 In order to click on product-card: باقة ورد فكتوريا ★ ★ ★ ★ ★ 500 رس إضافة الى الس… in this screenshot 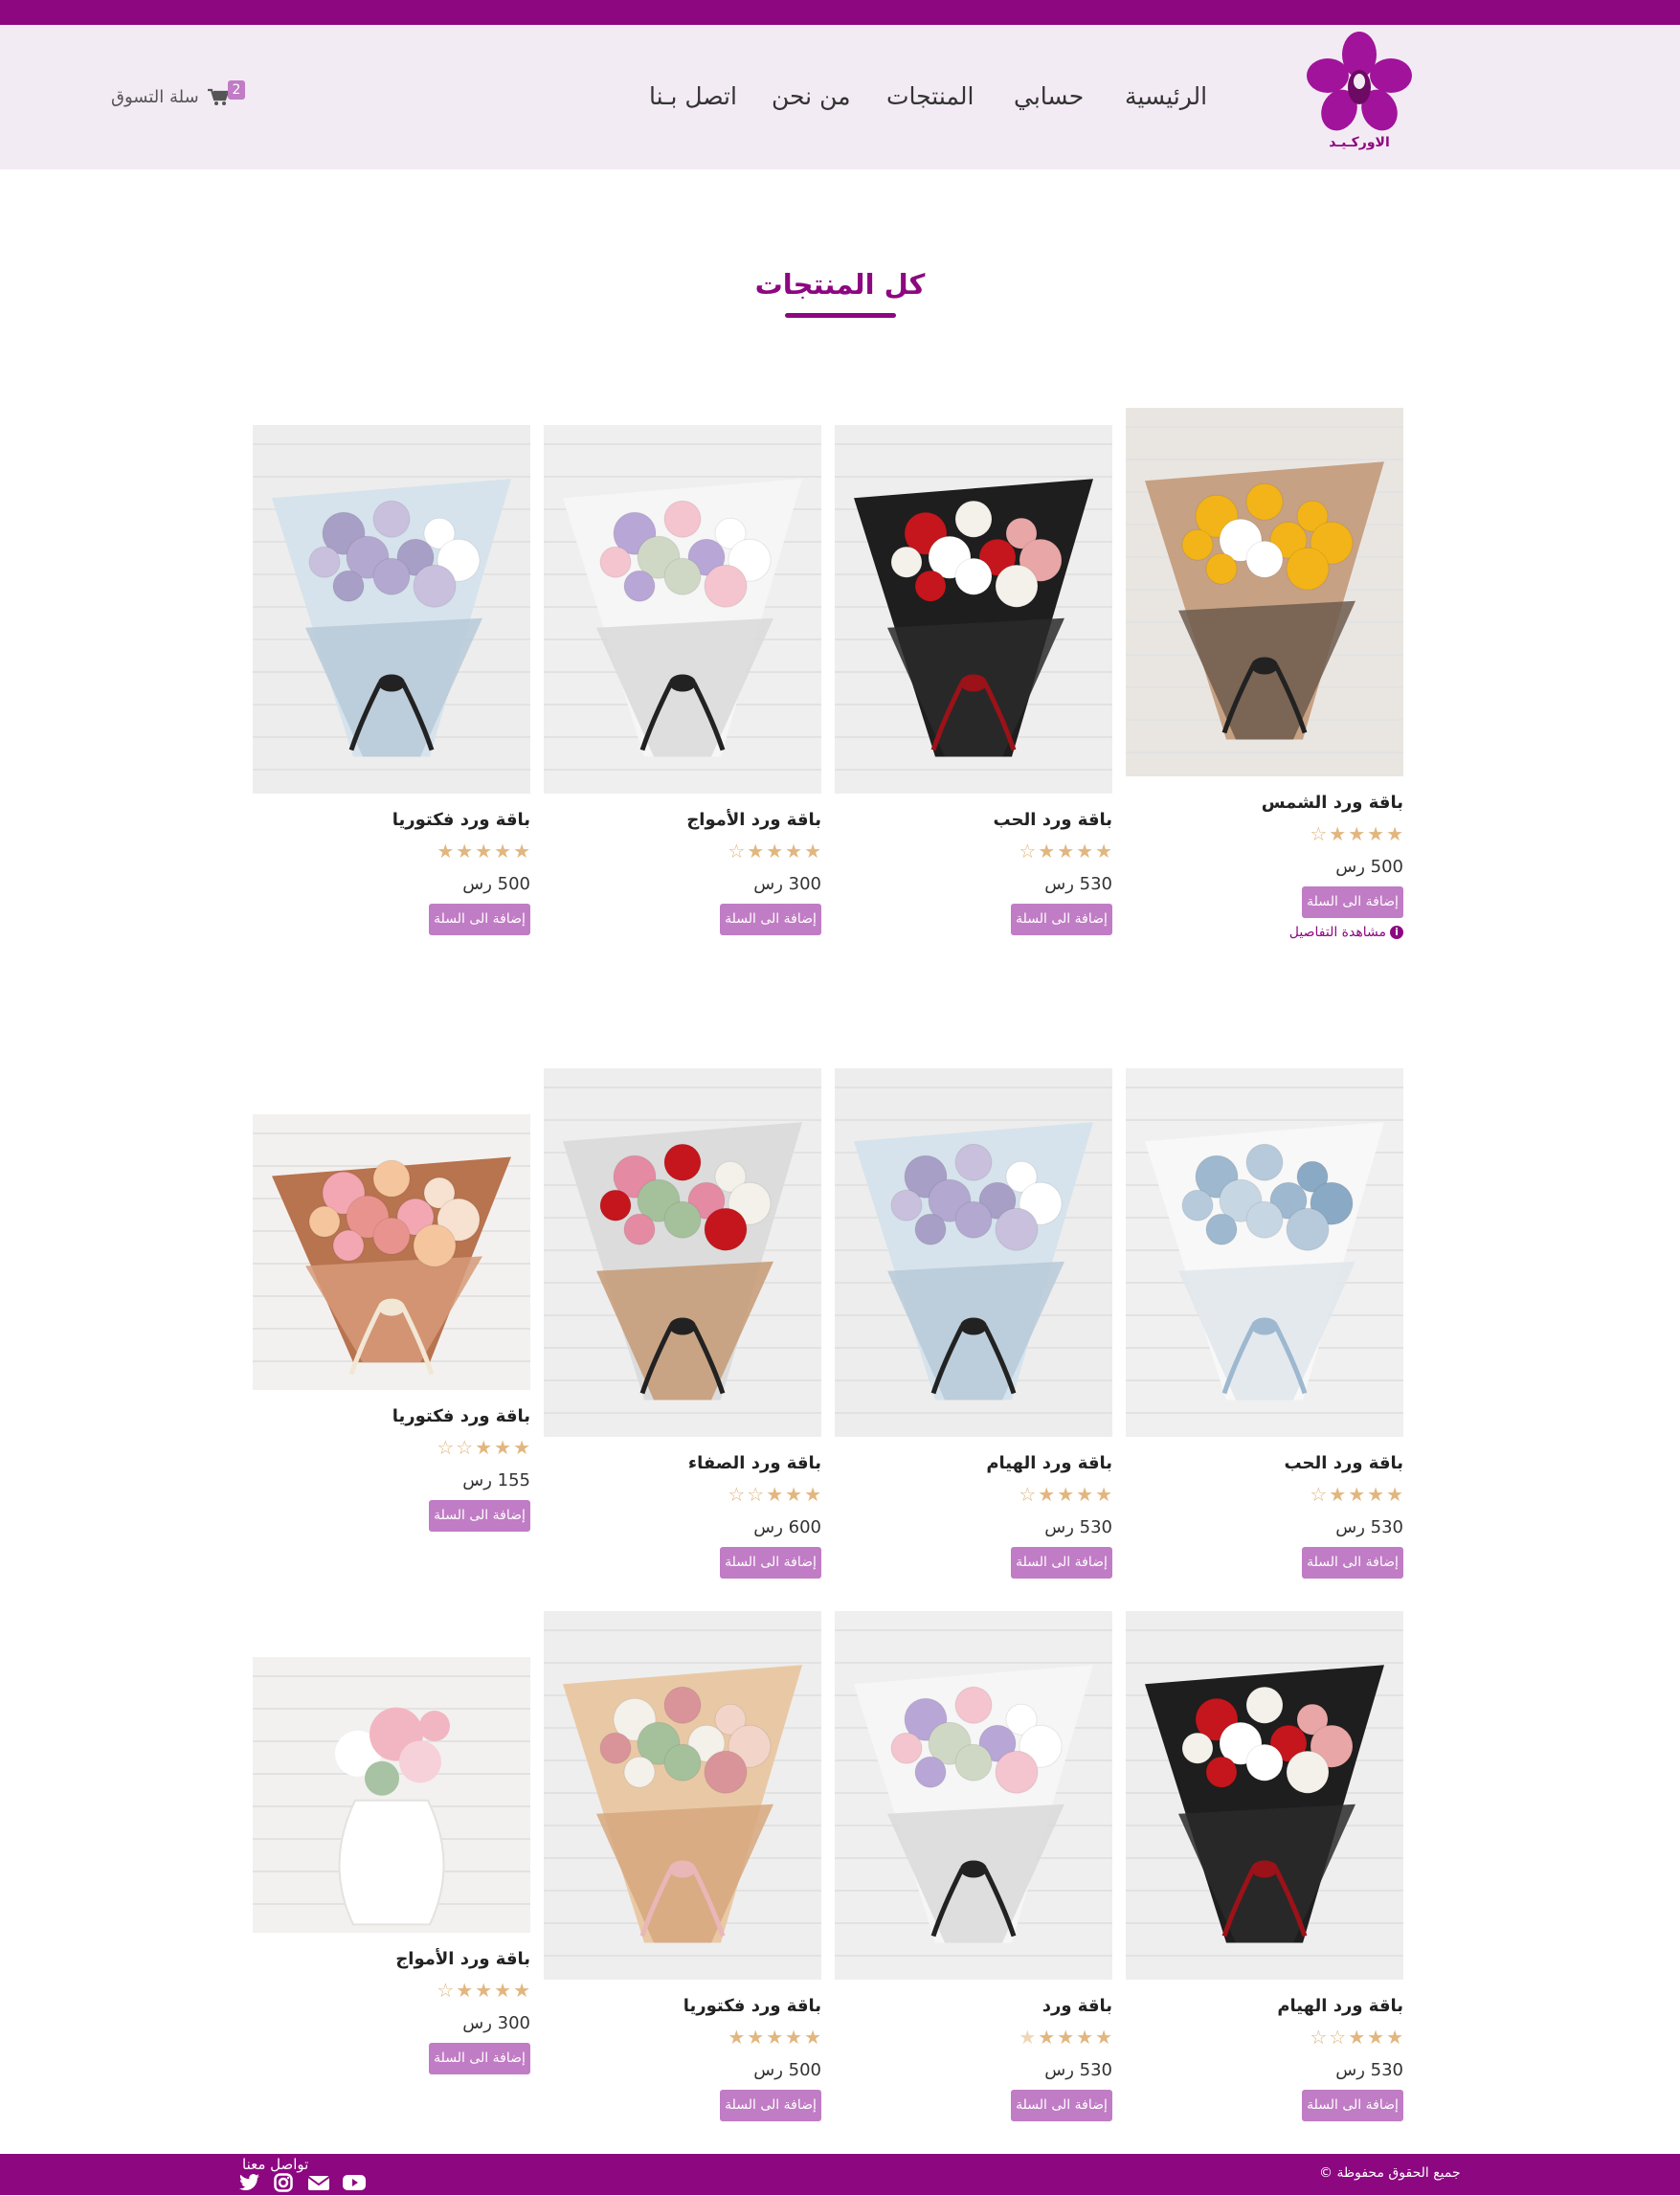, I will do `click(682, 1875)`.